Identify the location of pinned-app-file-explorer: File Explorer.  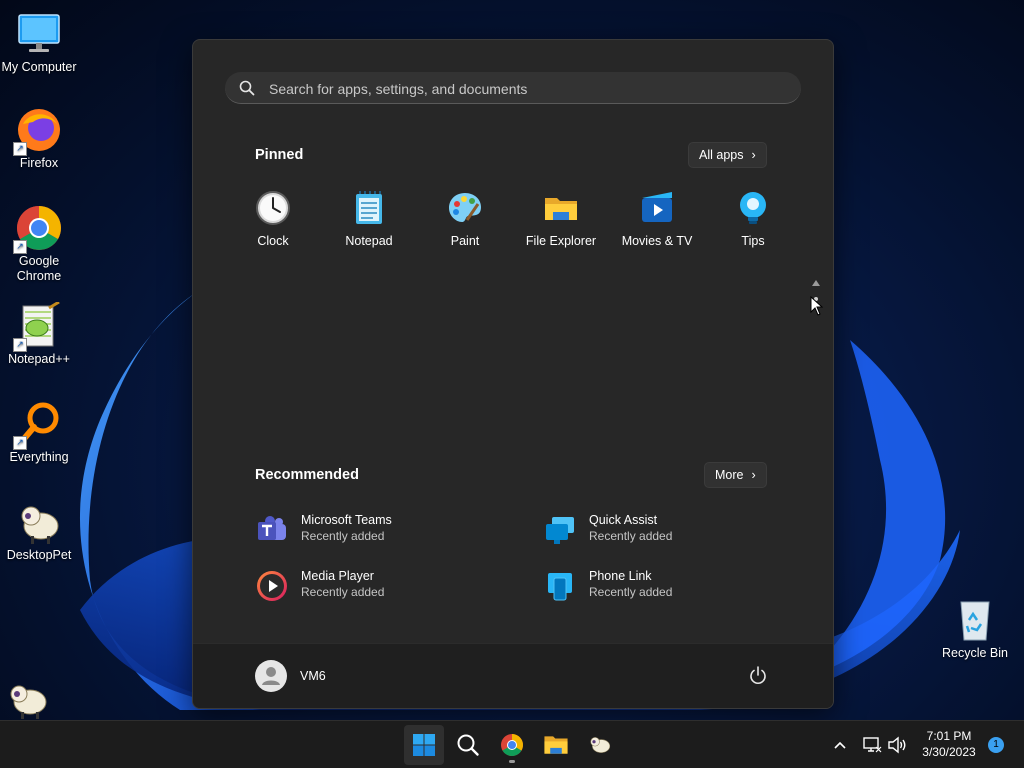
(561, 219).